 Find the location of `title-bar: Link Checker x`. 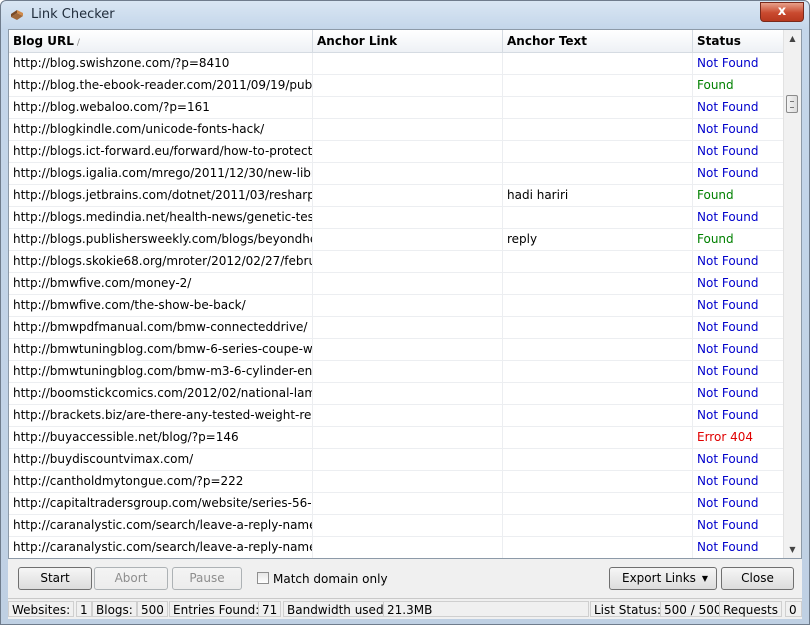

title-bar: Link Checker x is located at coordinates (405, 15).